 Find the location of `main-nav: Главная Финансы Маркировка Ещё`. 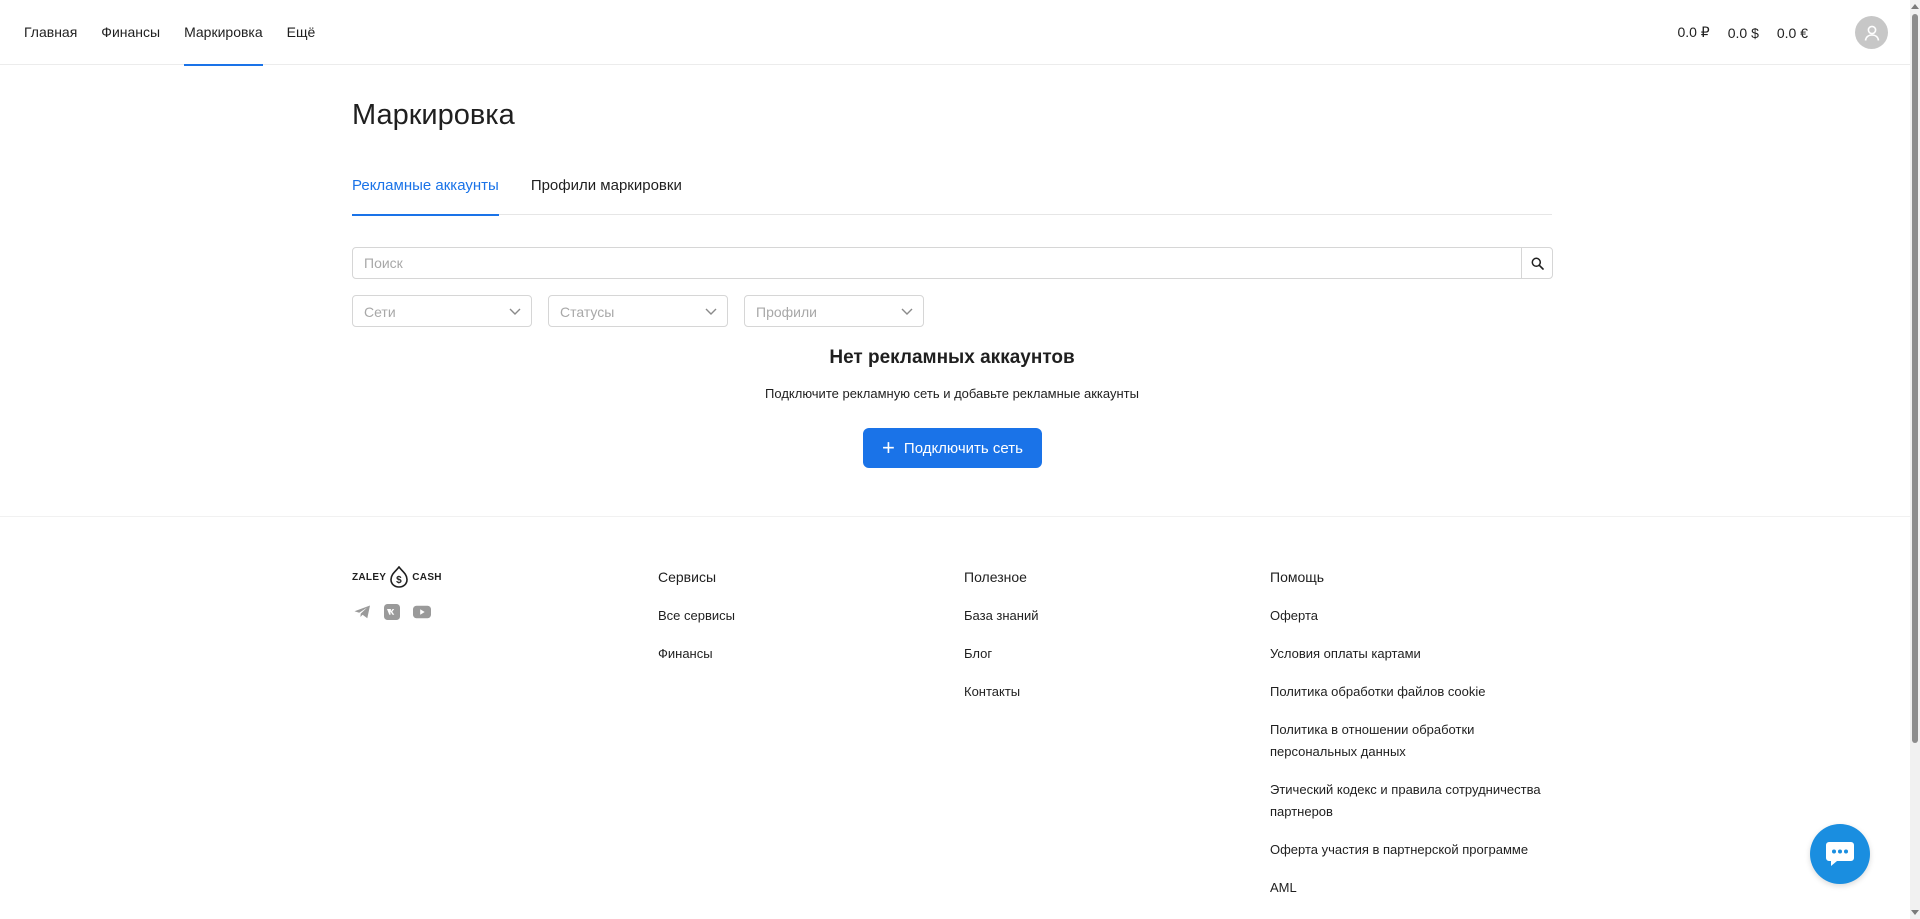

main-nav: Главная Финансы Маркировка Ещё is located at coordinates (181, 33).